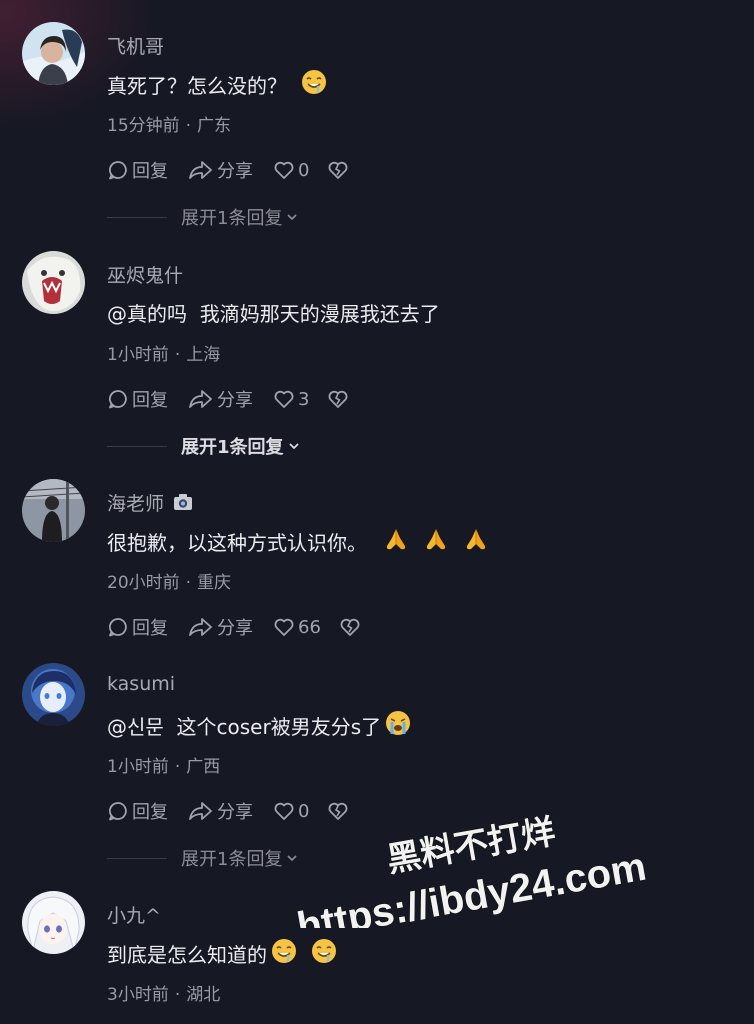 The image size is (754, 1024). I want to click on comment-text: @신문 这个coser被男友分s了, so click(244, 727).